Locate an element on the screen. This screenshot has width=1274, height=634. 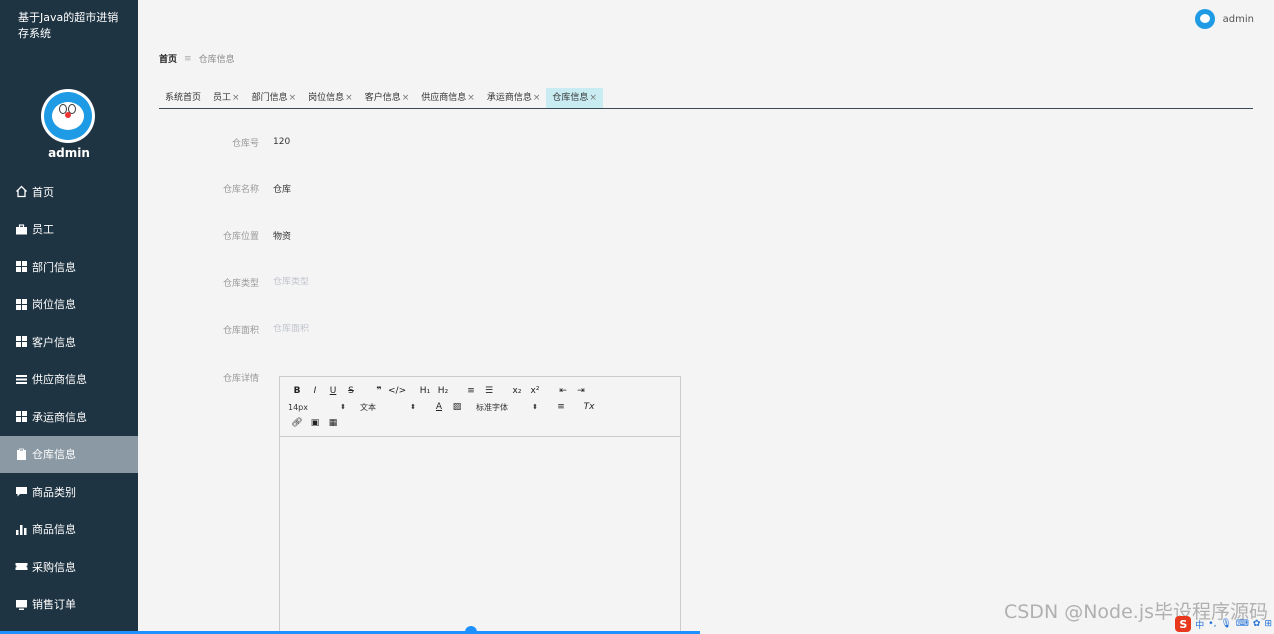
tab-home: 系统首页 is located at coordinates (183, 98).